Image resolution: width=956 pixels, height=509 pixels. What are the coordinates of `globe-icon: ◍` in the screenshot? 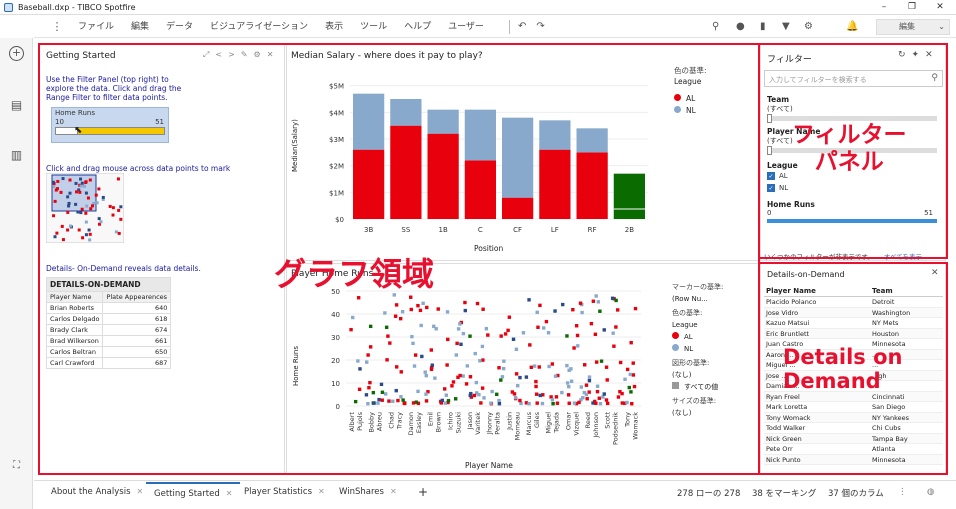 It's located at (930, 492).